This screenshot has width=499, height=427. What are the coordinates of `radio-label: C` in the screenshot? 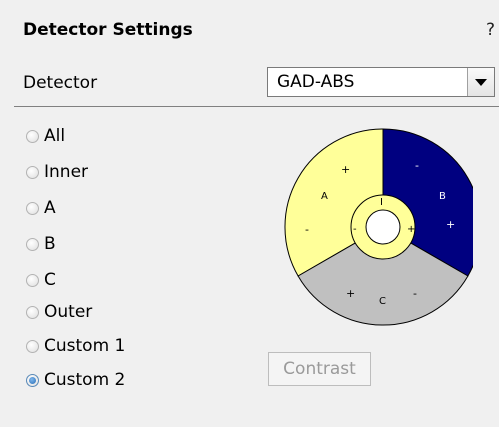 It's located at (50, 280).